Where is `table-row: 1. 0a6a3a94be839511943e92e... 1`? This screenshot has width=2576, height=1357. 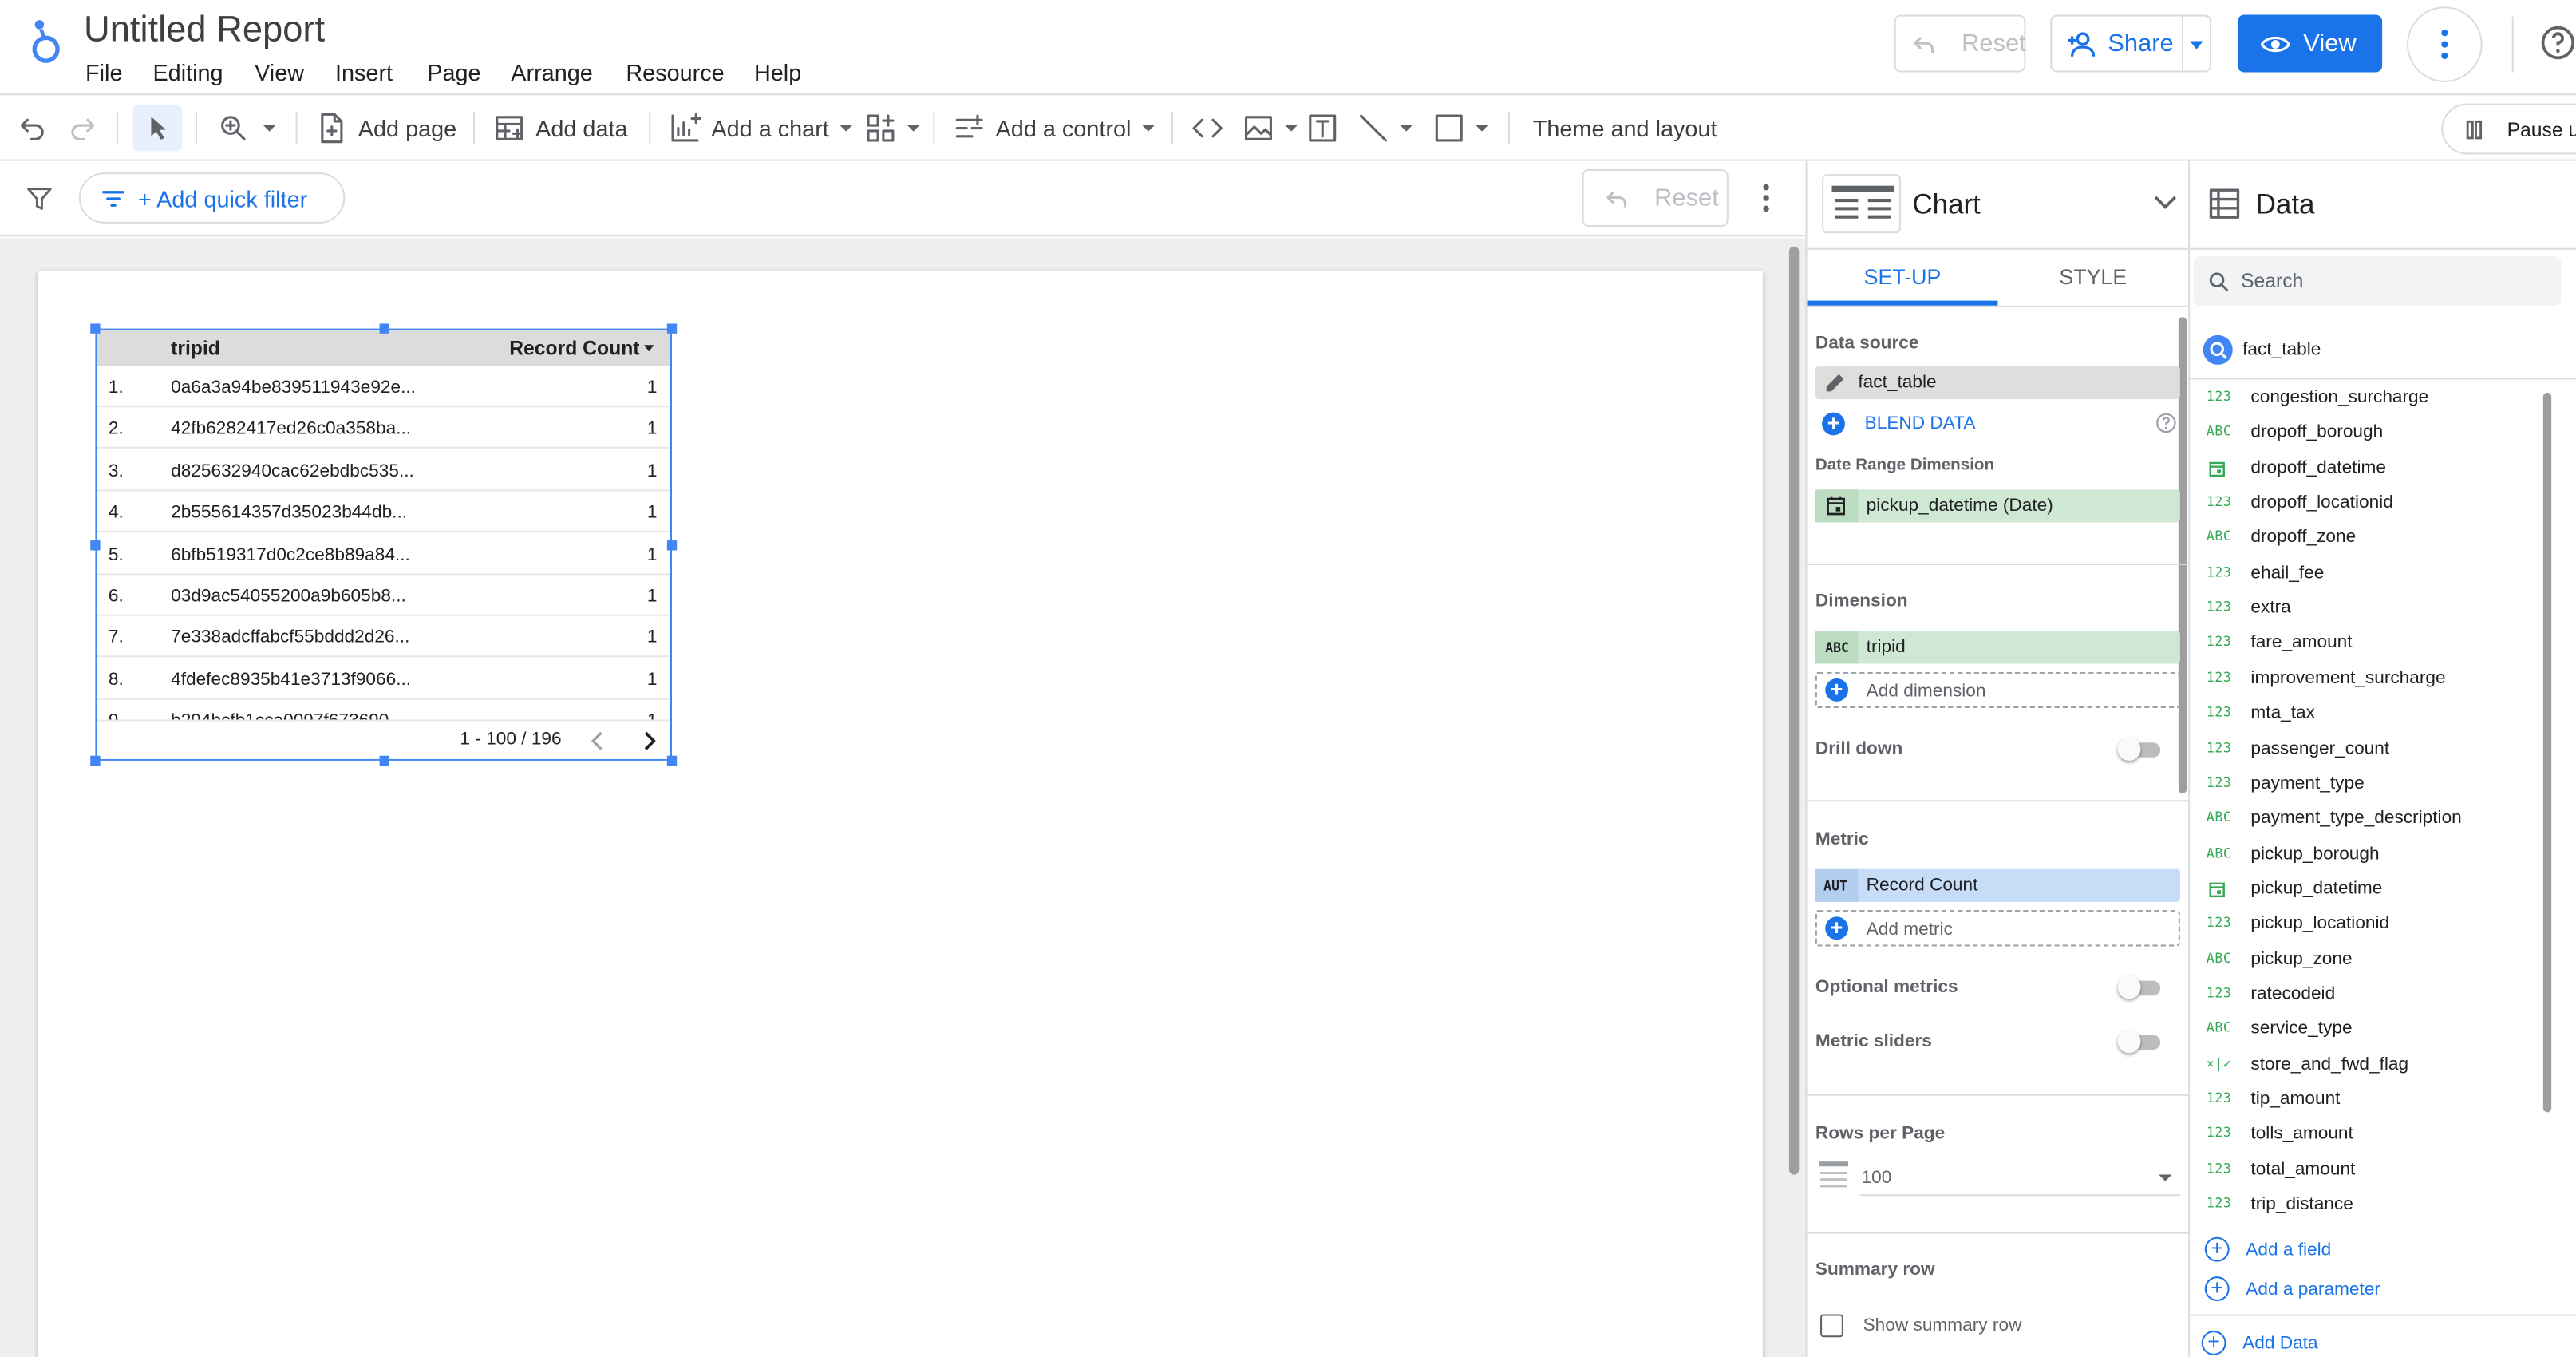
table-row: 1. 0a6a3a94be839511943e92e... 1 is located at coordinates (383, 387).